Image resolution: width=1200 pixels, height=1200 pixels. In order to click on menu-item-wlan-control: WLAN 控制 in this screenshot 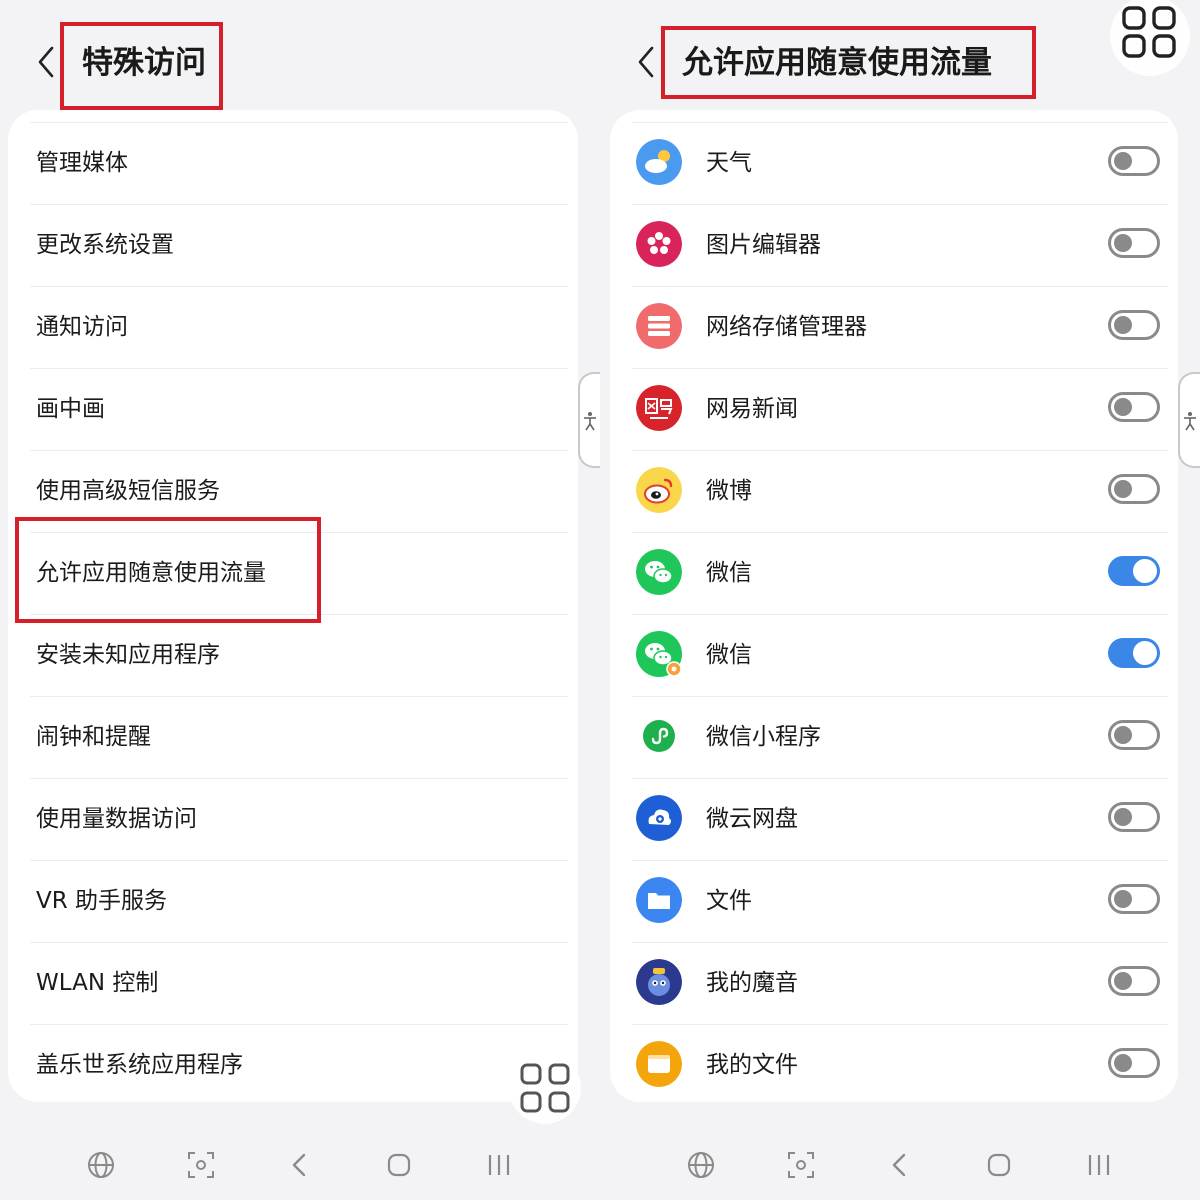, I will do `click(293, 983)`.